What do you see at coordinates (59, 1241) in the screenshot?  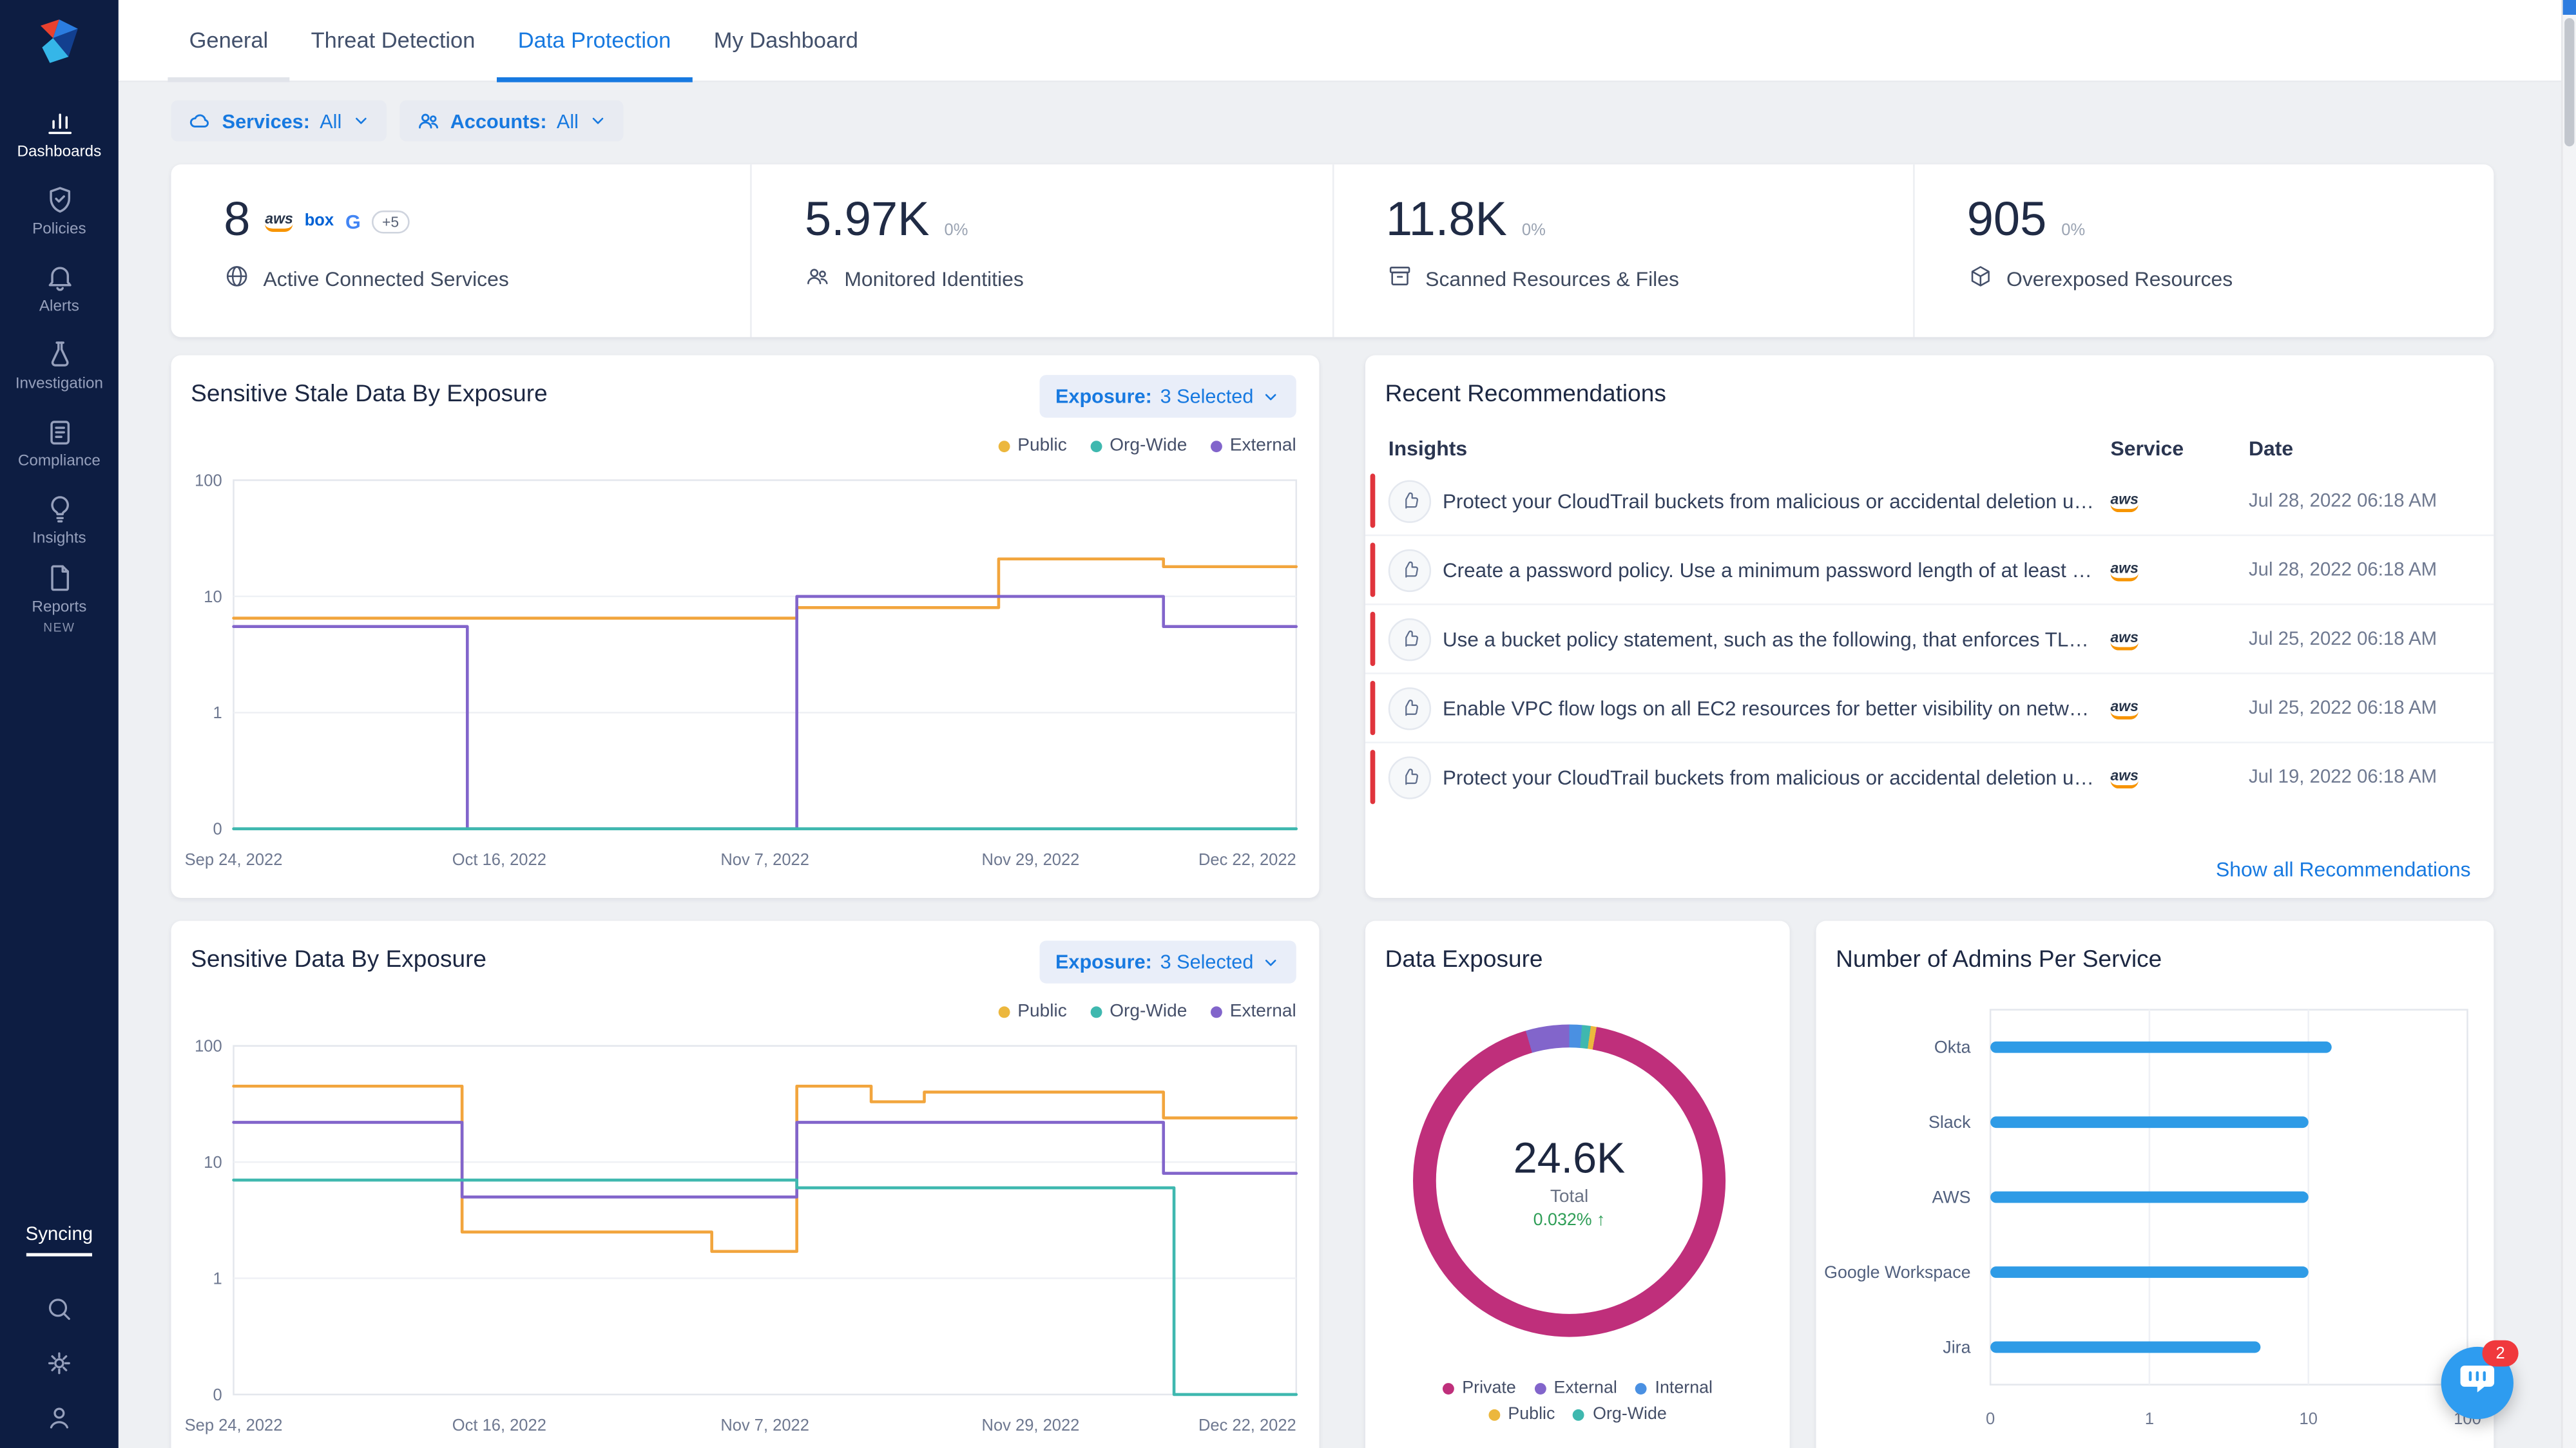 I see `syncing-status: Syncing` at bounding box center [59, 1241].